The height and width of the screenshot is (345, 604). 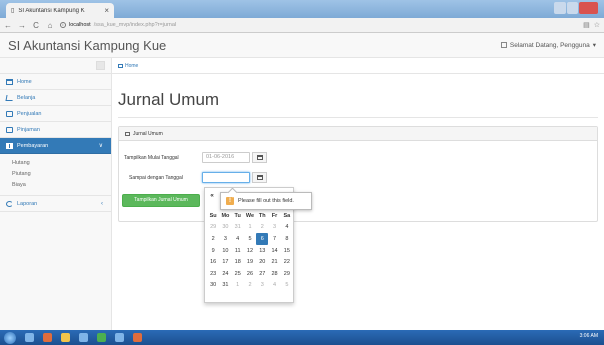 What do you see at coordinates (61, 185) in the screenshot?
I see `submenu-item-biaya: Biaya` at bounding box center [61, 185].